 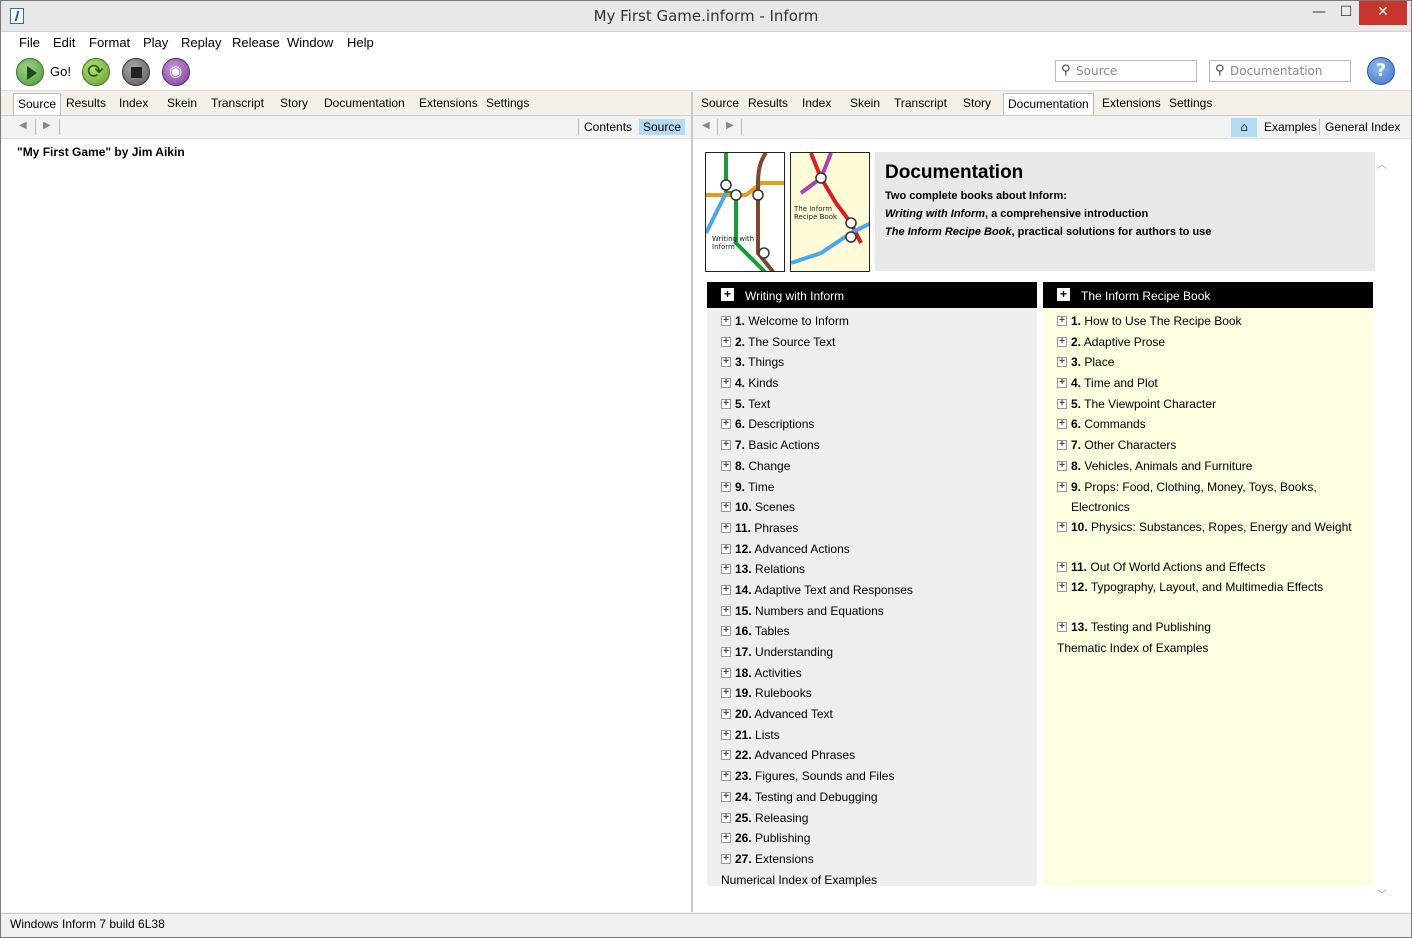 What do you see at coordinates (783, 693) in the screenshot?
I see `chapter-title: Rulebooks` at bounding box center [783, 693].